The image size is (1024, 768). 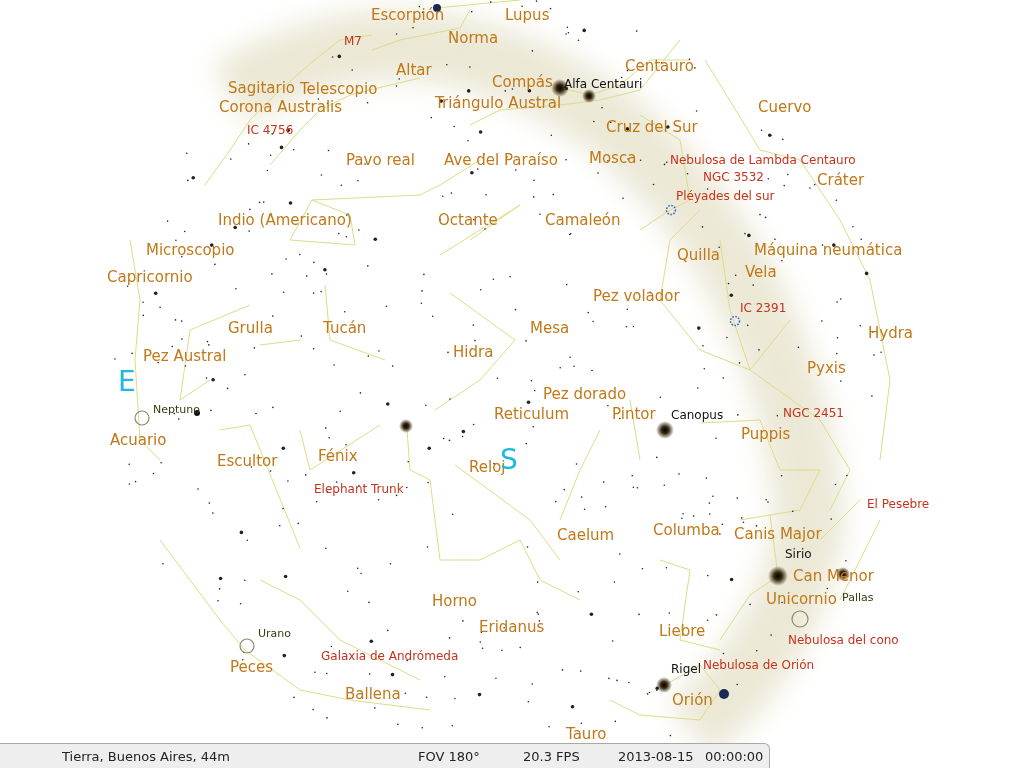 I want to click on constellation-label: Triángulo Austral, so click(x=498, y=103).